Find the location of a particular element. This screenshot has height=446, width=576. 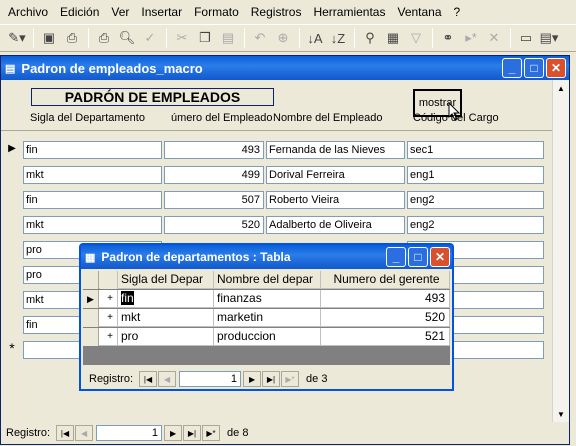

menu-help: ? is located at coordinates (457, 12).